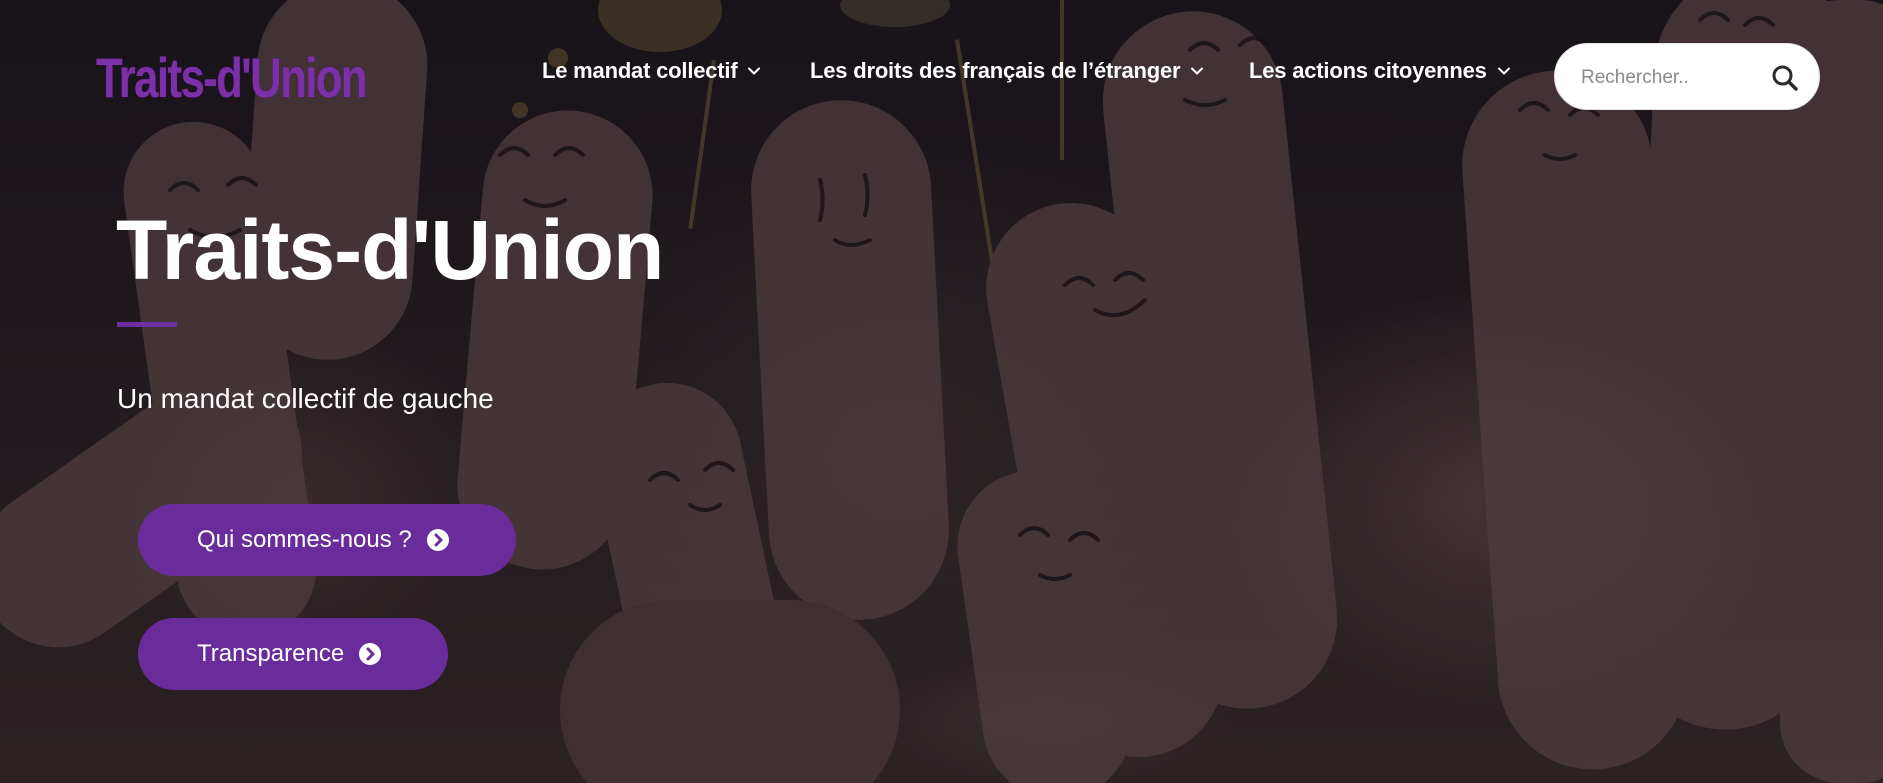 This screenshot has width=1883, height=783. Describe the element at coordinates (147, 324) in the screenshot. I see `hero-divider` at that location.